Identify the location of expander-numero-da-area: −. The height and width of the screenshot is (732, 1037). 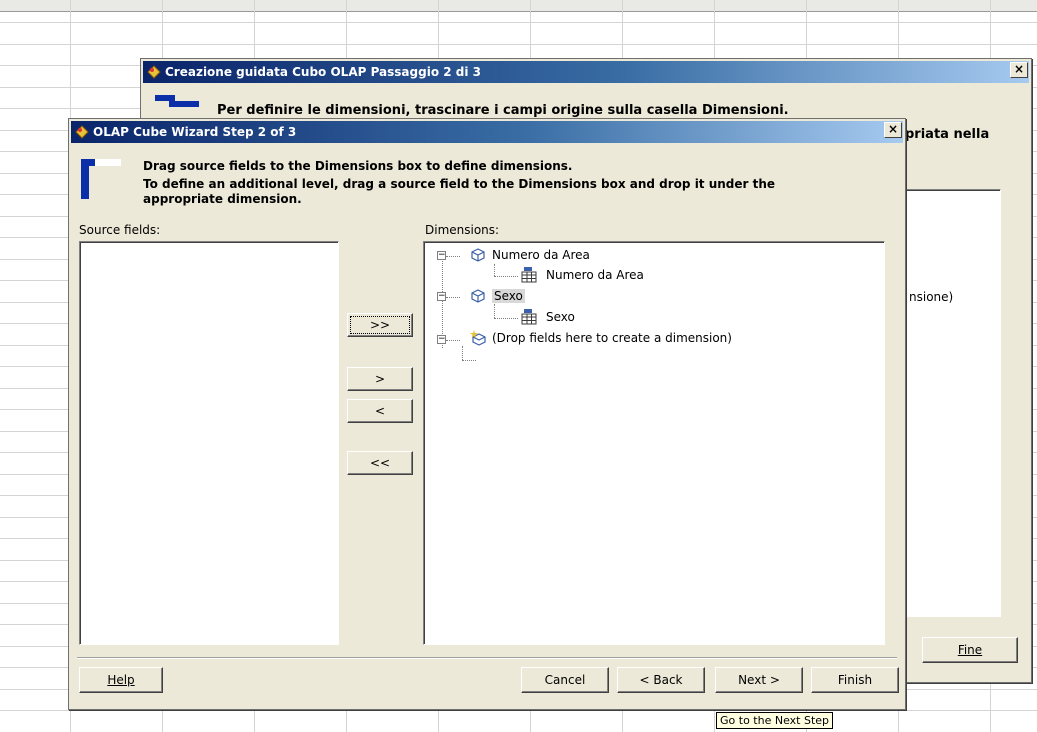
(441, 255).